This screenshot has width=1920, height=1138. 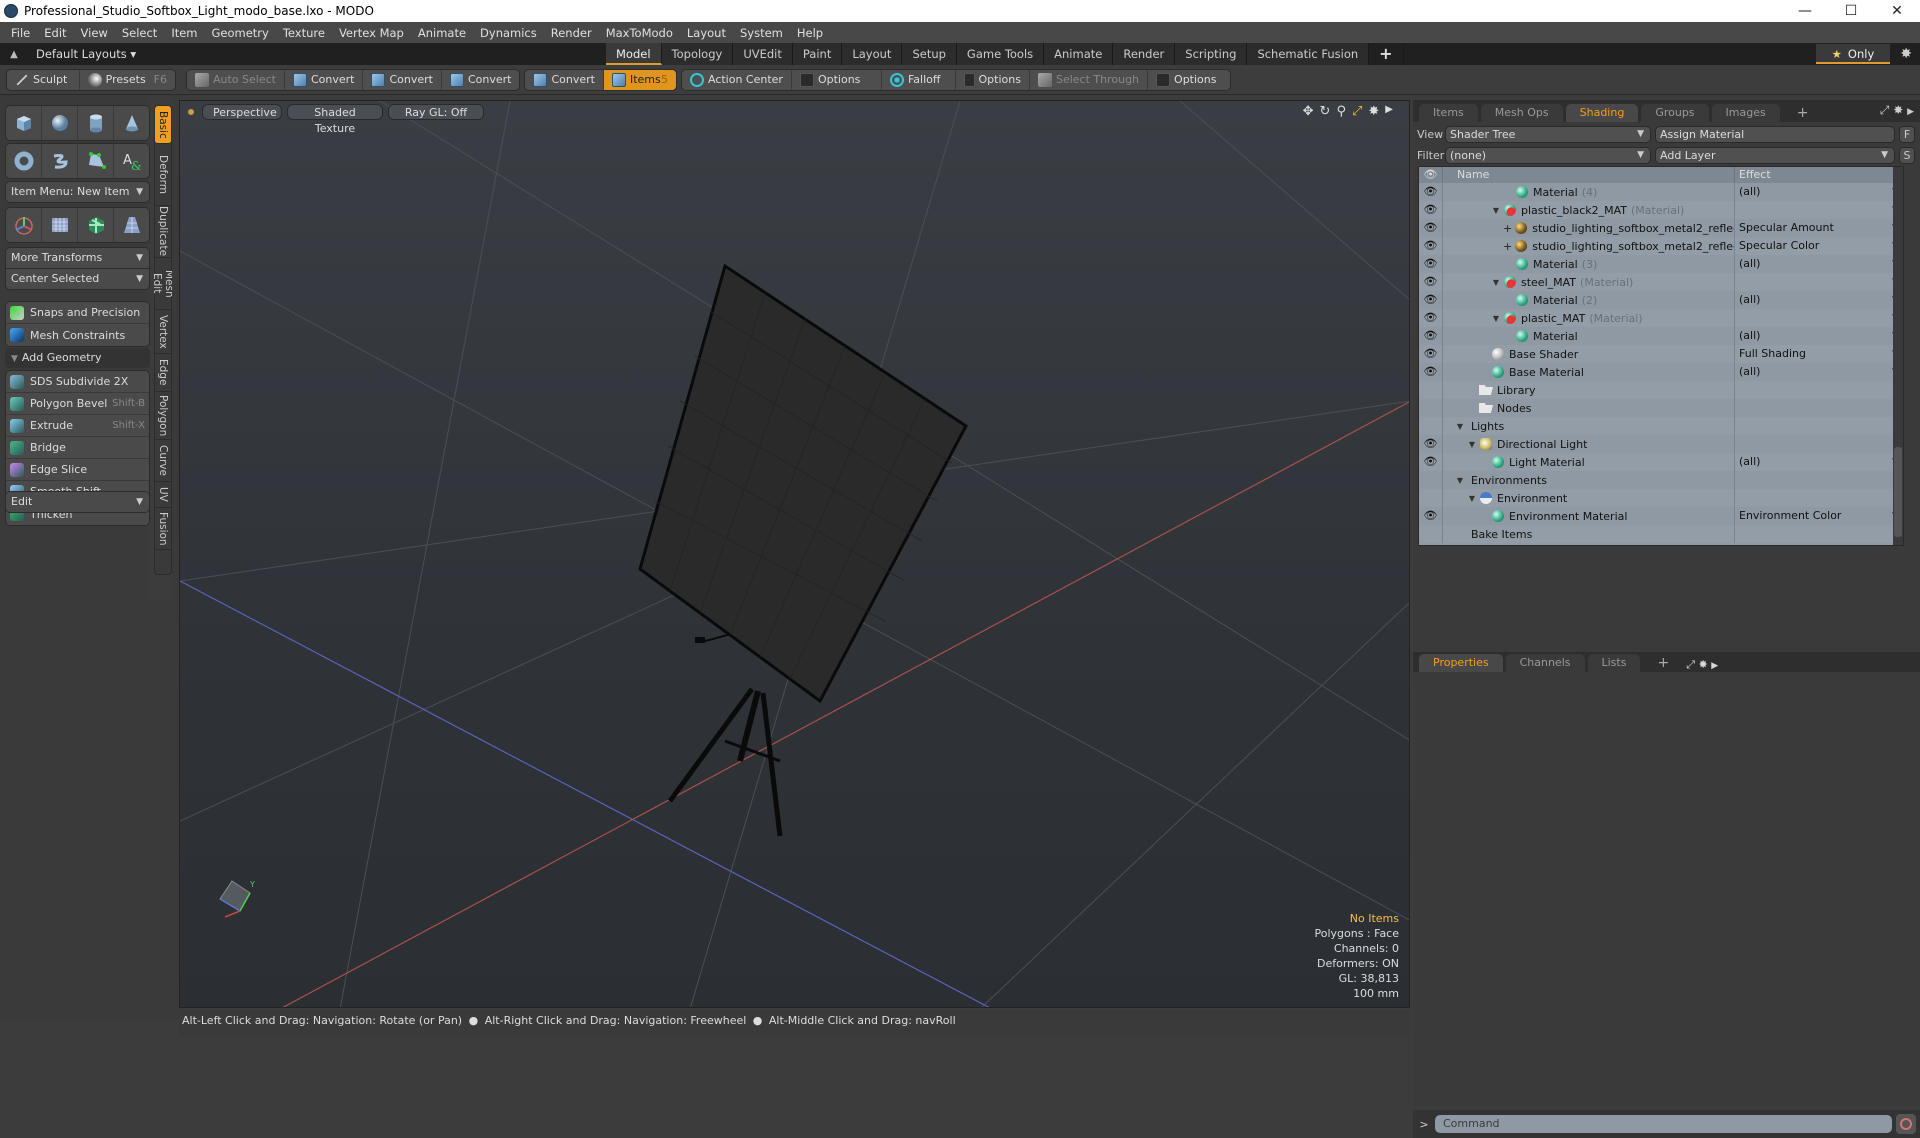 I want to click on tab-images: Images, so click(x=1745, y=113).